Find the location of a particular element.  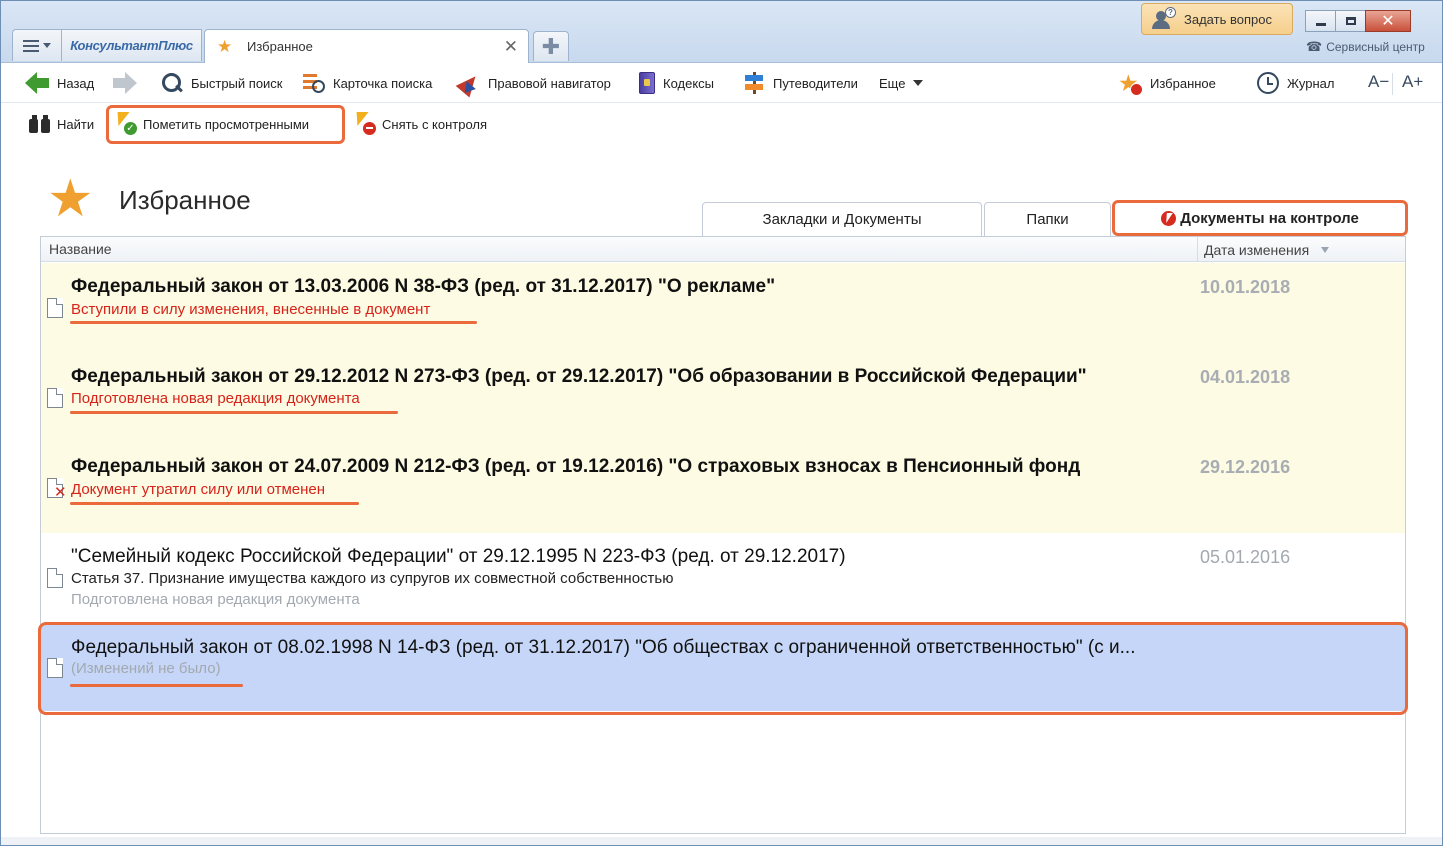

column-header-date-label: Дата изменения is located at coordinates (1257, 249).